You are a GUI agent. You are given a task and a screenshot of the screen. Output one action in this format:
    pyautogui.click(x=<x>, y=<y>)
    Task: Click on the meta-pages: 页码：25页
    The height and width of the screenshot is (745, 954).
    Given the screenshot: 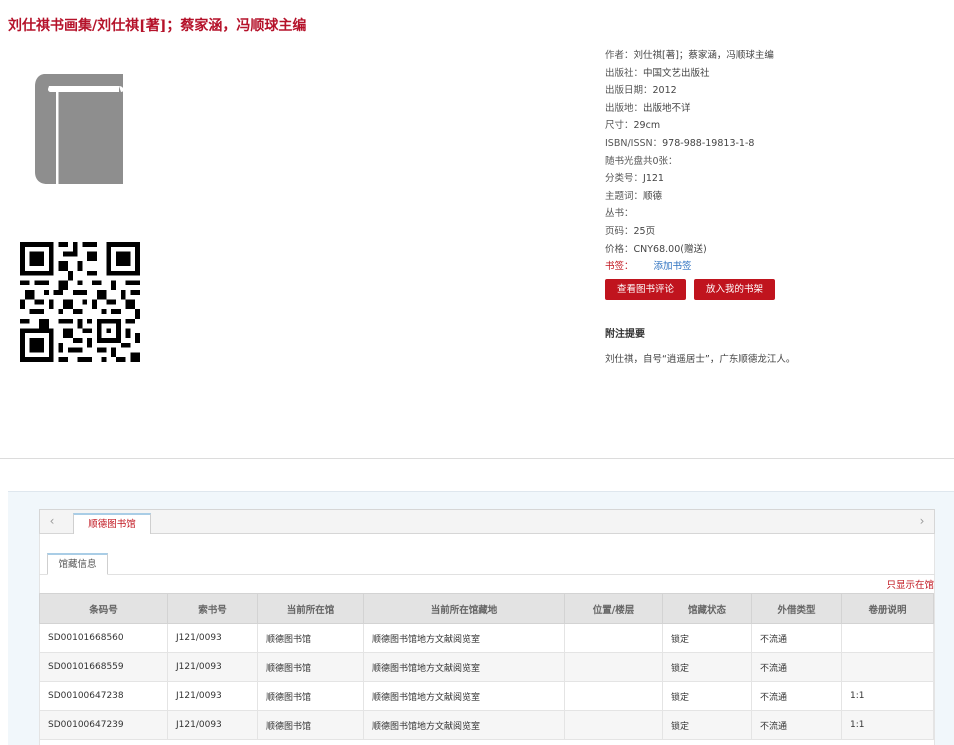 What is the action you would take?
    pyautogui.click(x=630, y=231)
    